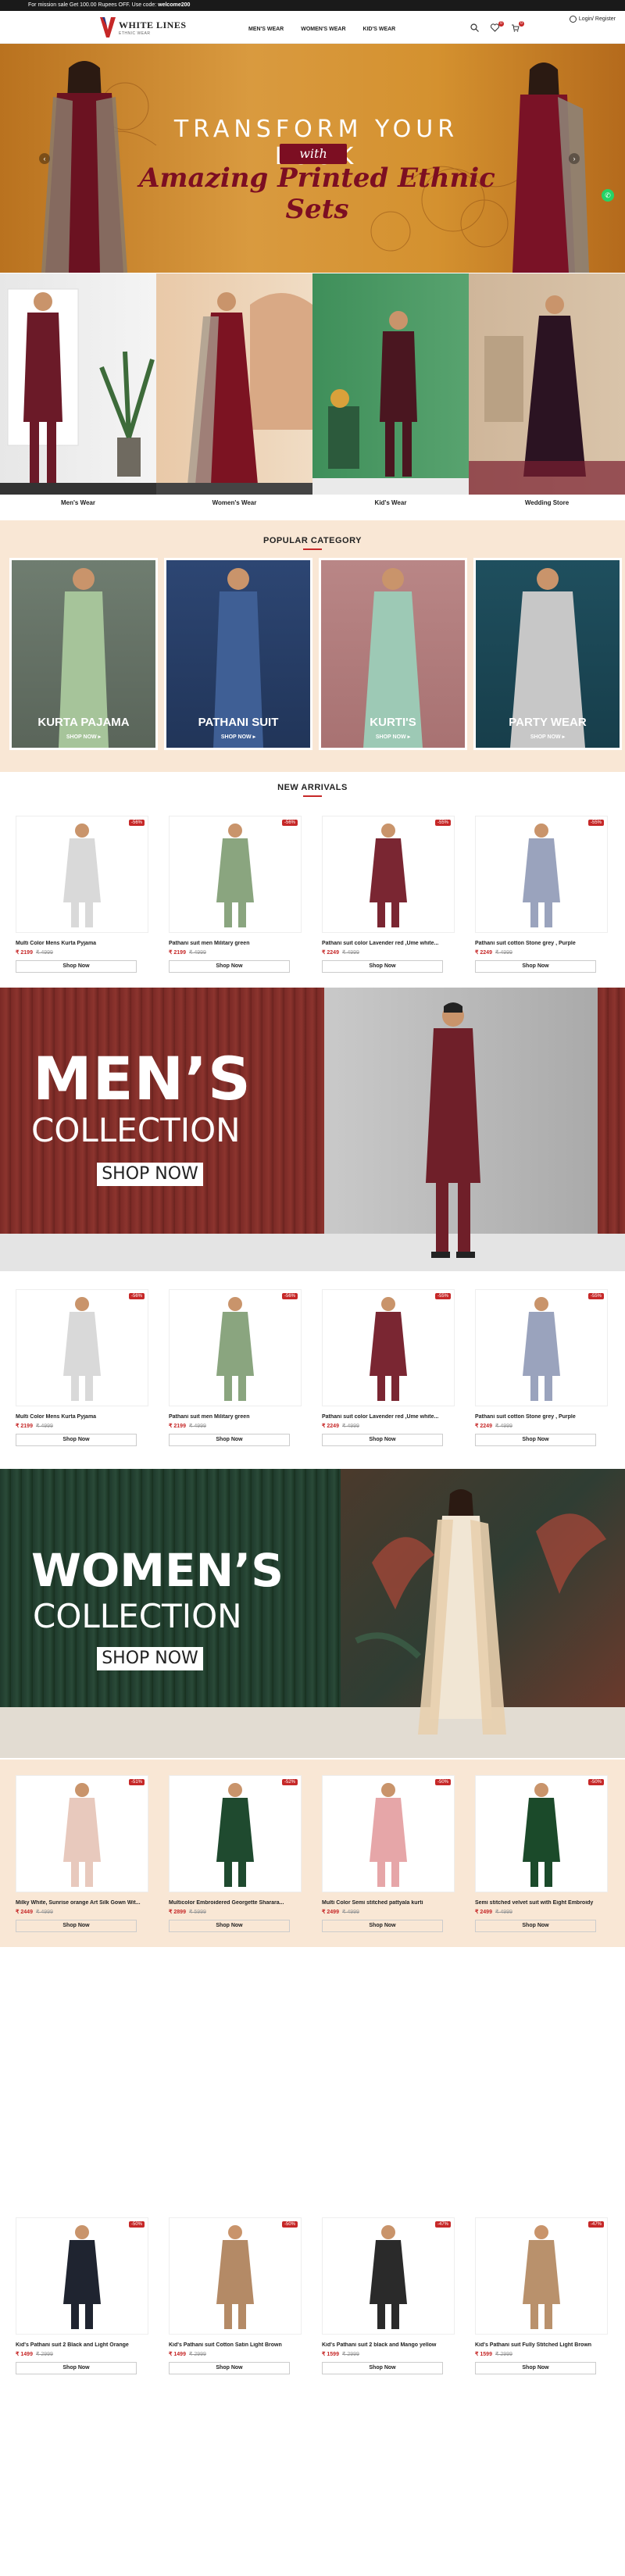 The height and width of the screenshot is (2576, 625). Describe the element at coordinates (547, 654) in the screenshot. I see `popular-card-party-wear: PARTY WEAR SHOP NOW ▸` at that location.